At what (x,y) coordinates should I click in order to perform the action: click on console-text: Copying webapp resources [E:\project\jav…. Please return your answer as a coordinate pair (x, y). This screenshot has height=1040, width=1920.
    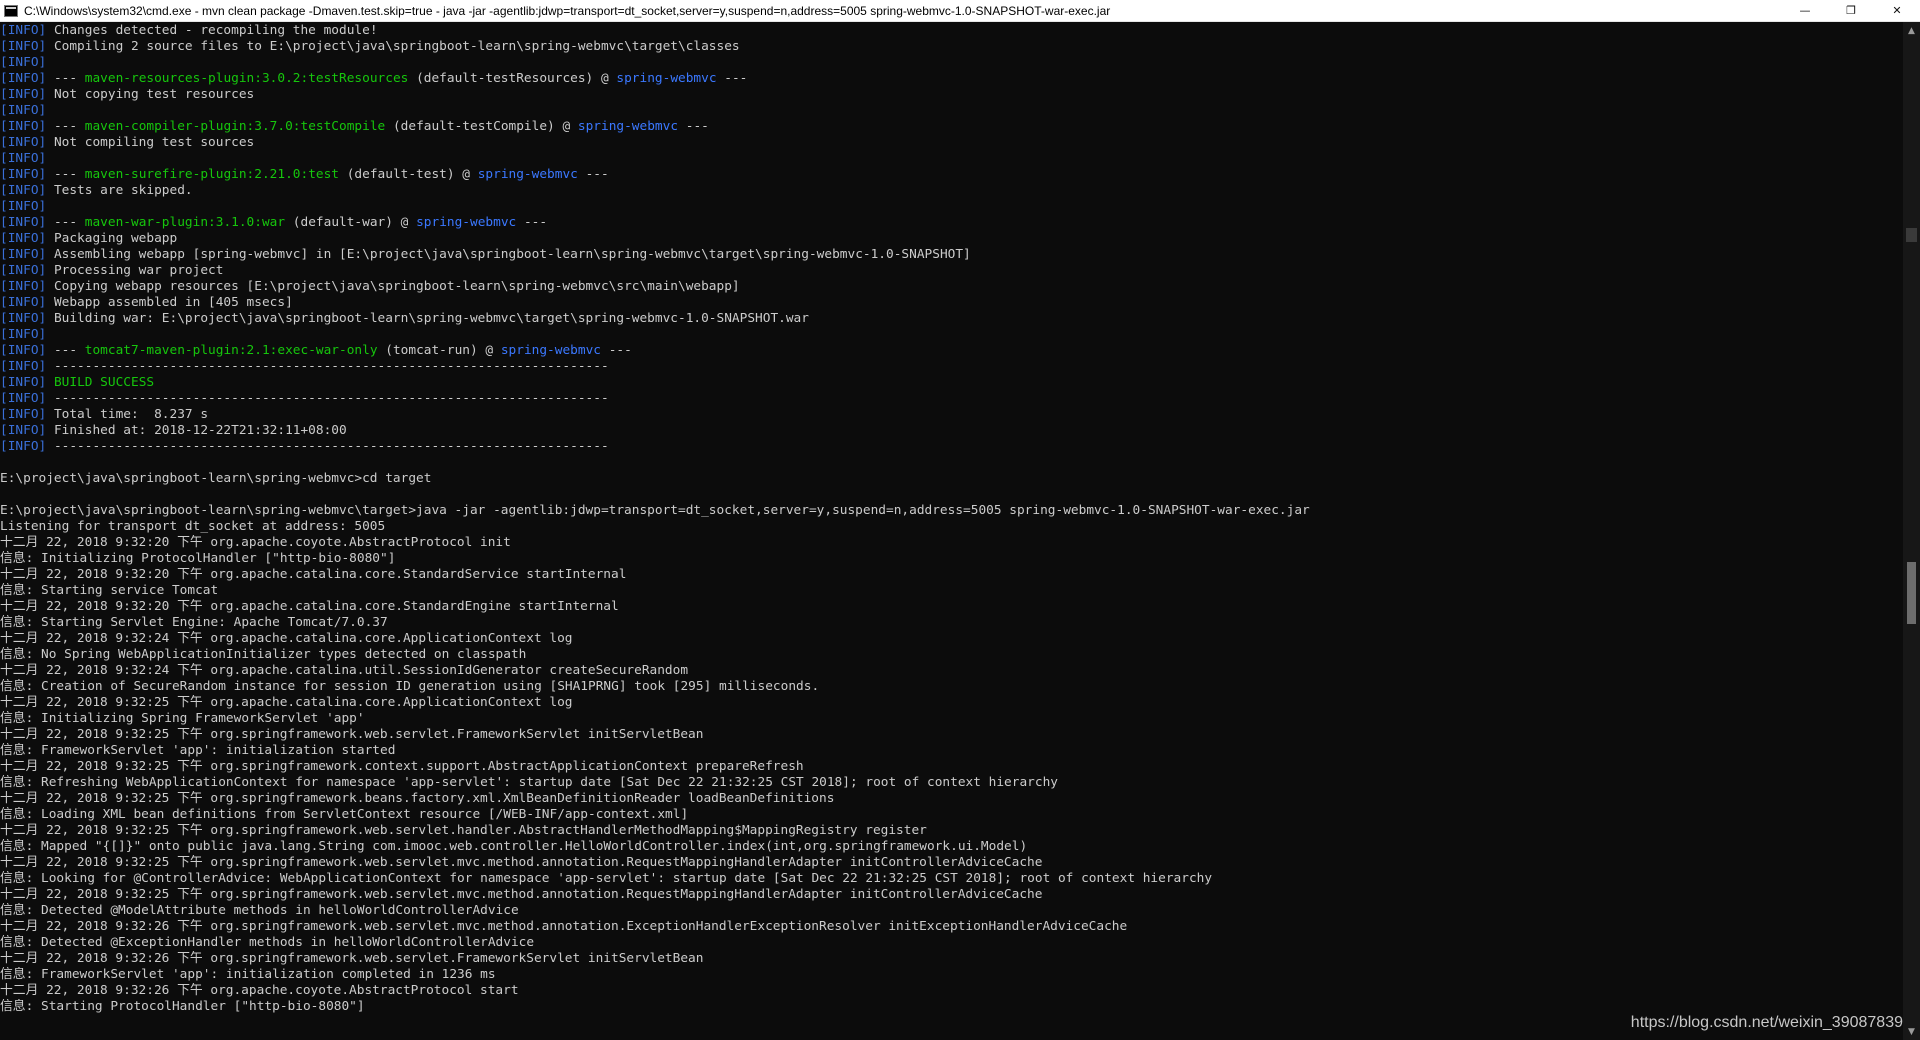
    Looking at the image, I should click on (393, 286).